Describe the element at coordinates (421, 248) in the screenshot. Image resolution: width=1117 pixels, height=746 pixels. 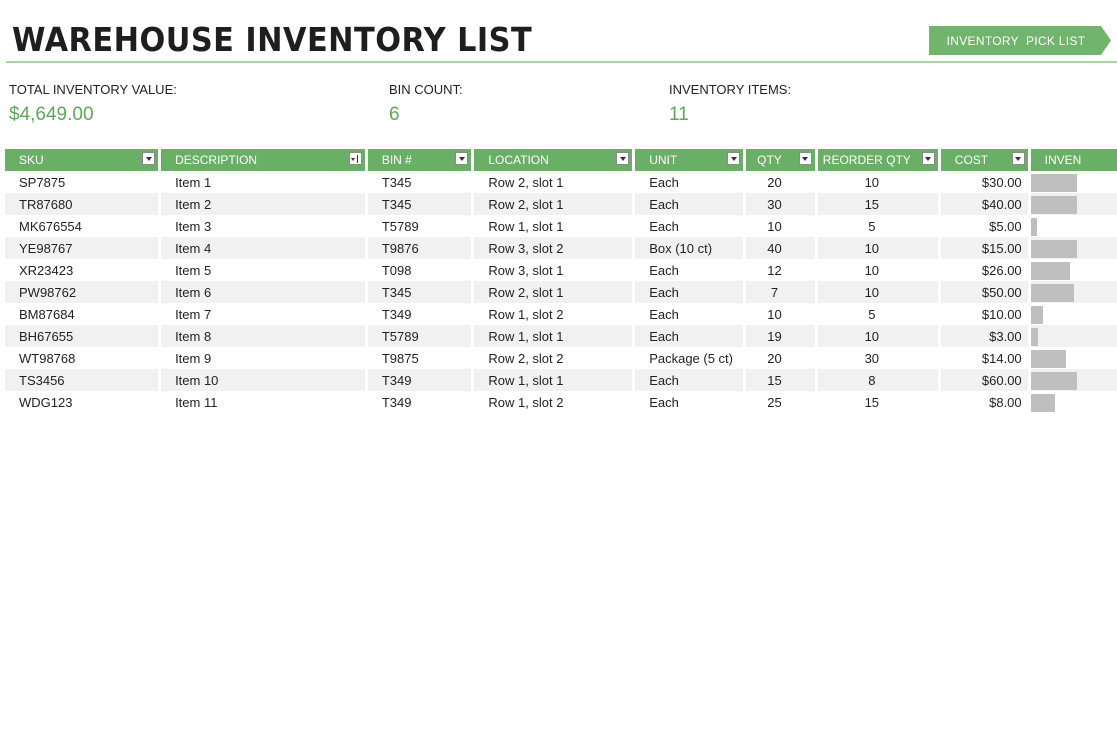
I see `cell-bin: T9876` at that location.